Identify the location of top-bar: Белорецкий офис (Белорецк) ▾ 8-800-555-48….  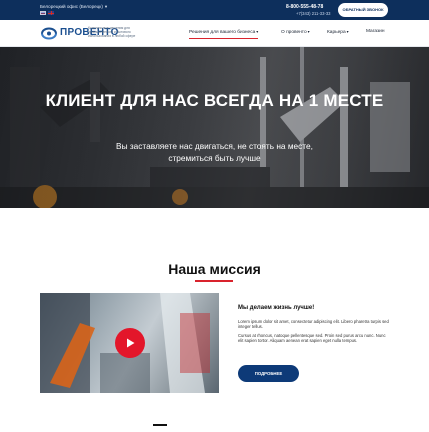
(214, 10).